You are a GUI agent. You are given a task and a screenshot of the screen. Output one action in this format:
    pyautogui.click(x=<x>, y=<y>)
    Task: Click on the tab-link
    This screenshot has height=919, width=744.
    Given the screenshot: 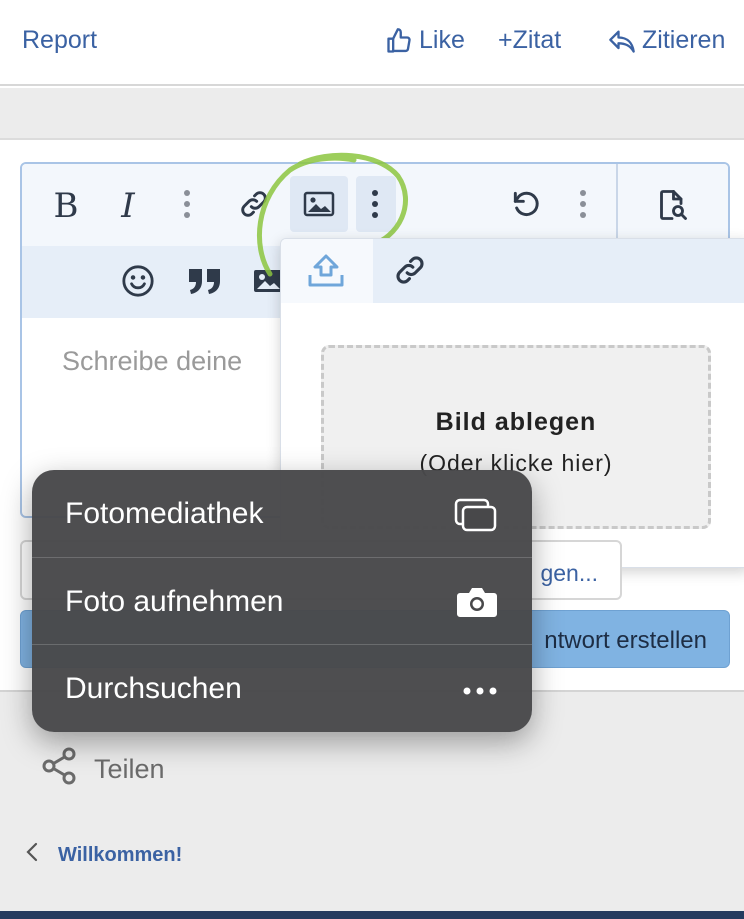 What is the action you would take?
    pyautogui.click(x=413, y=272)
    